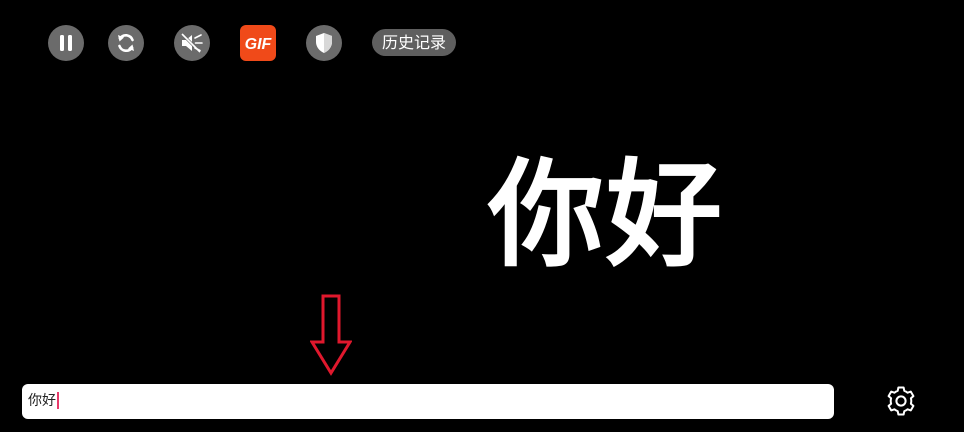 The width and height of the screenshot is (964, 432). Describe the element at coordinates (414, 42) in the screenshot. I see `history-button: 历史记录` at that location.